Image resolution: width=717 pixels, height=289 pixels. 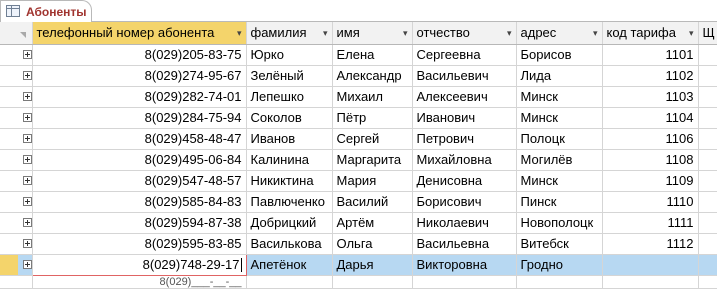 I want to click on cell-name: Пётр, so click(x=372, y=118).